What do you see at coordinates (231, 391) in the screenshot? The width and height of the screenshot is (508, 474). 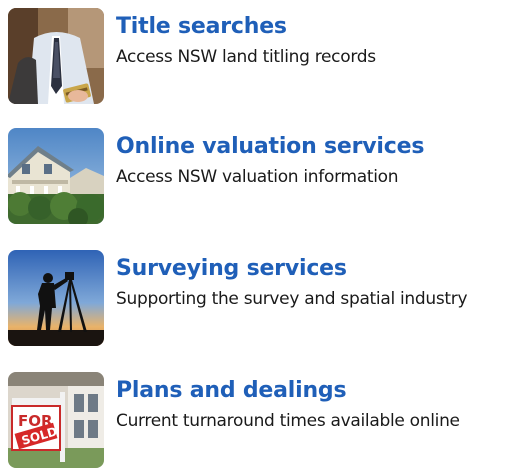 I see `service-title-link: Plans and dealings` at bounding box center [231, 391].